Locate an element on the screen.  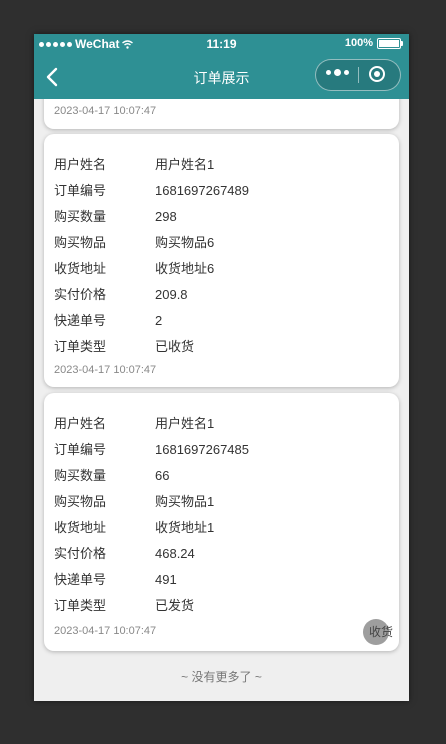
mini-program-capsule is located at coordinates (358, 75).